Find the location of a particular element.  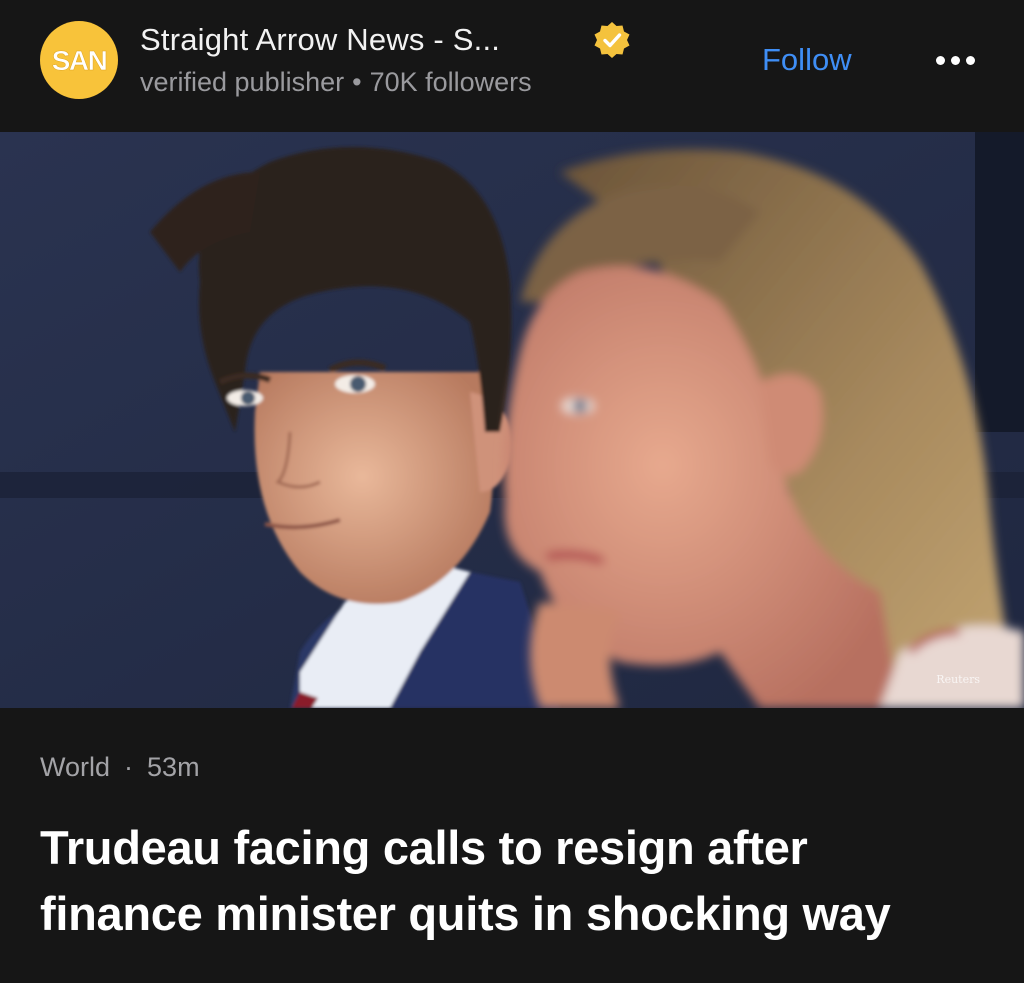

svg-text: SAN is located at coordinates (79, 60).